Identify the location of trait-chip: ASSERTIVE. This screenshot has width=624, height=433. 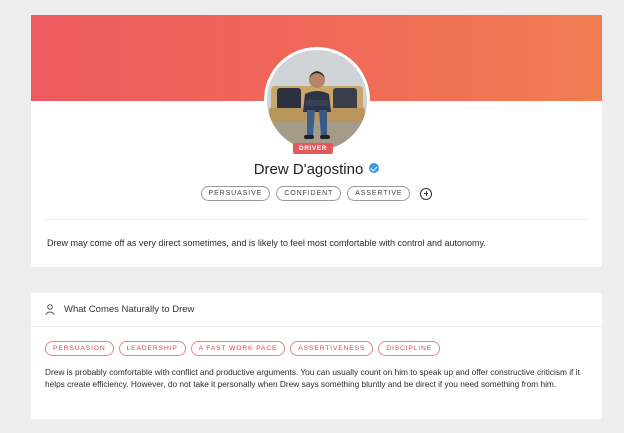
(379, 193).